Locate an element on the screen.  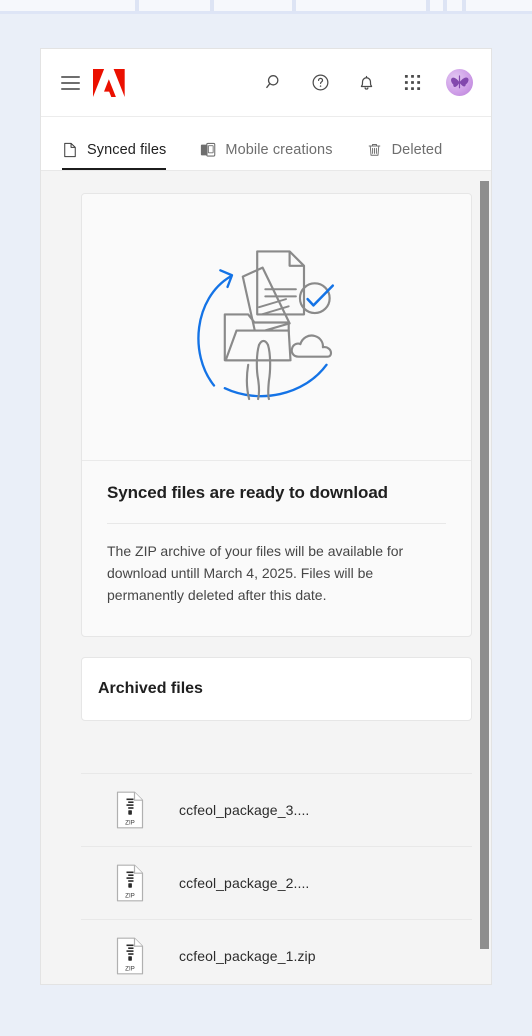
tab-deleted: Deleted is located at coordinates (405, 155).